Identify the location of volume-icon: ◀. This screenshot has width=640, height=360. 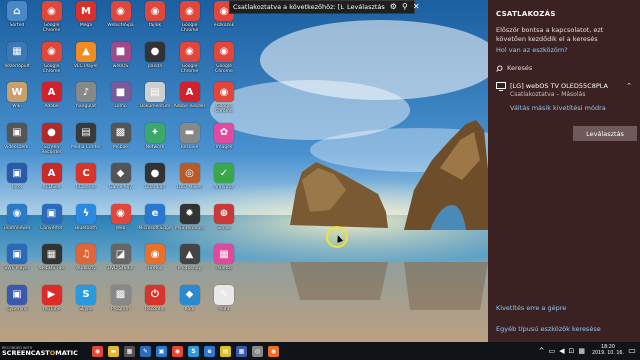
(561, 351).